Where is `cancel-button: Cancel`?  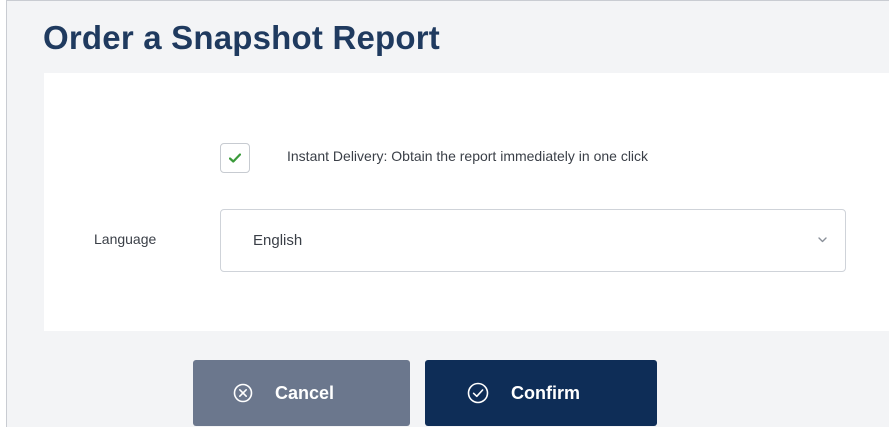 cancel-button: Cancel is located at coordinates (301, 393).